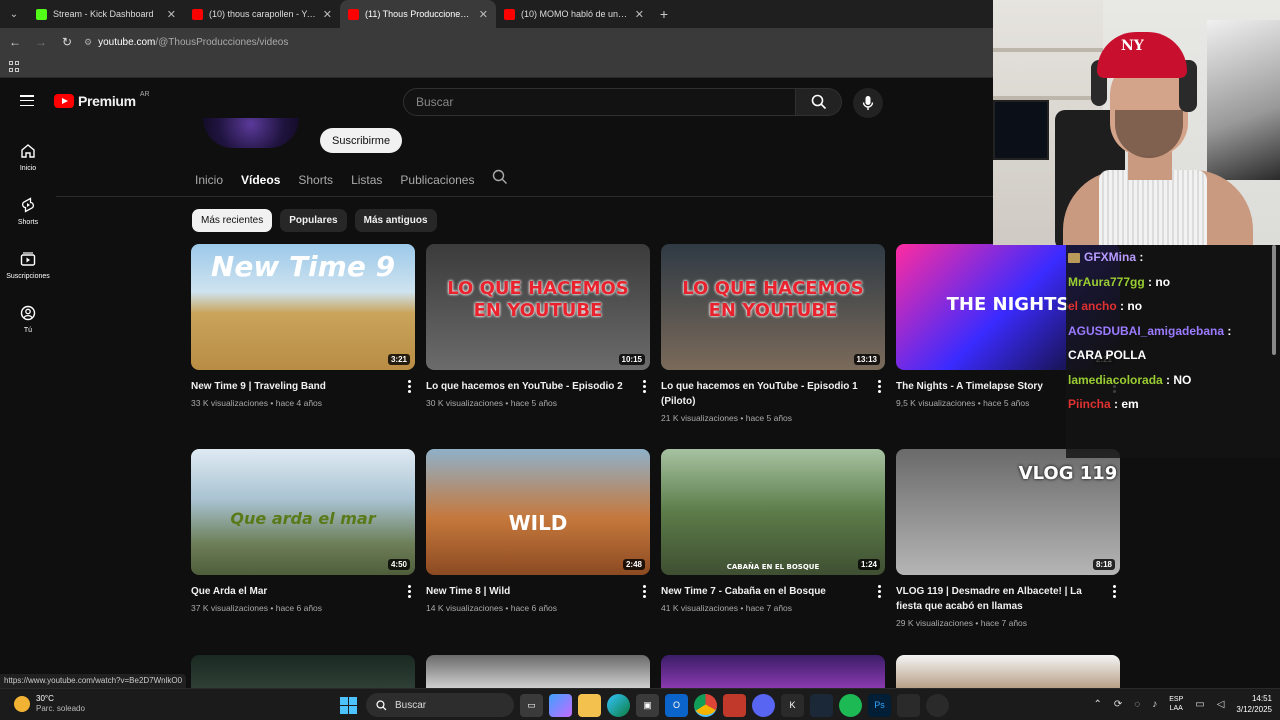 The image size is (1280, 720). What do you see at coordinates (14, 14) in the screenshot?
I see `tab-search-button: ⌄` at bounding box center [14, 14].